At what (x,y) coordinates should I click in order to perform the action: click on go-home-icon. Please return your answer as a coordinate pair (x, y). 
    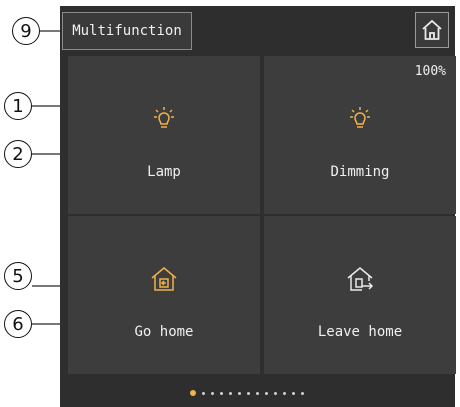
    Looking at the image, I should click on (164, 279).